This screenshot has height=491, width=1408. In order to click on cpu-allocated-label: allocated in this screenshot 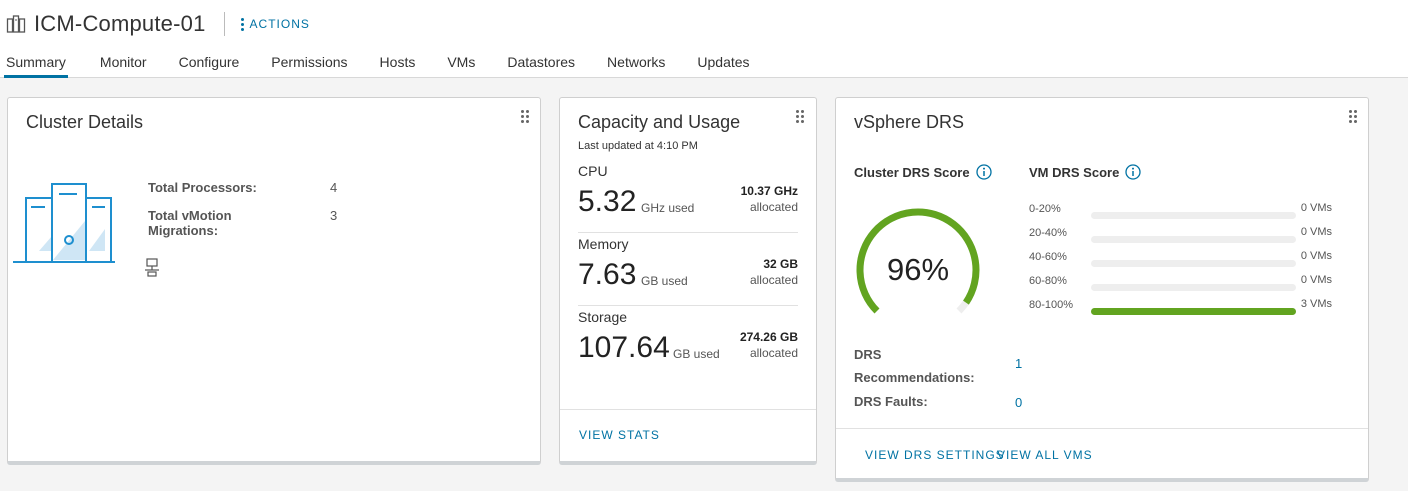, I will do `click(773, 207)`.